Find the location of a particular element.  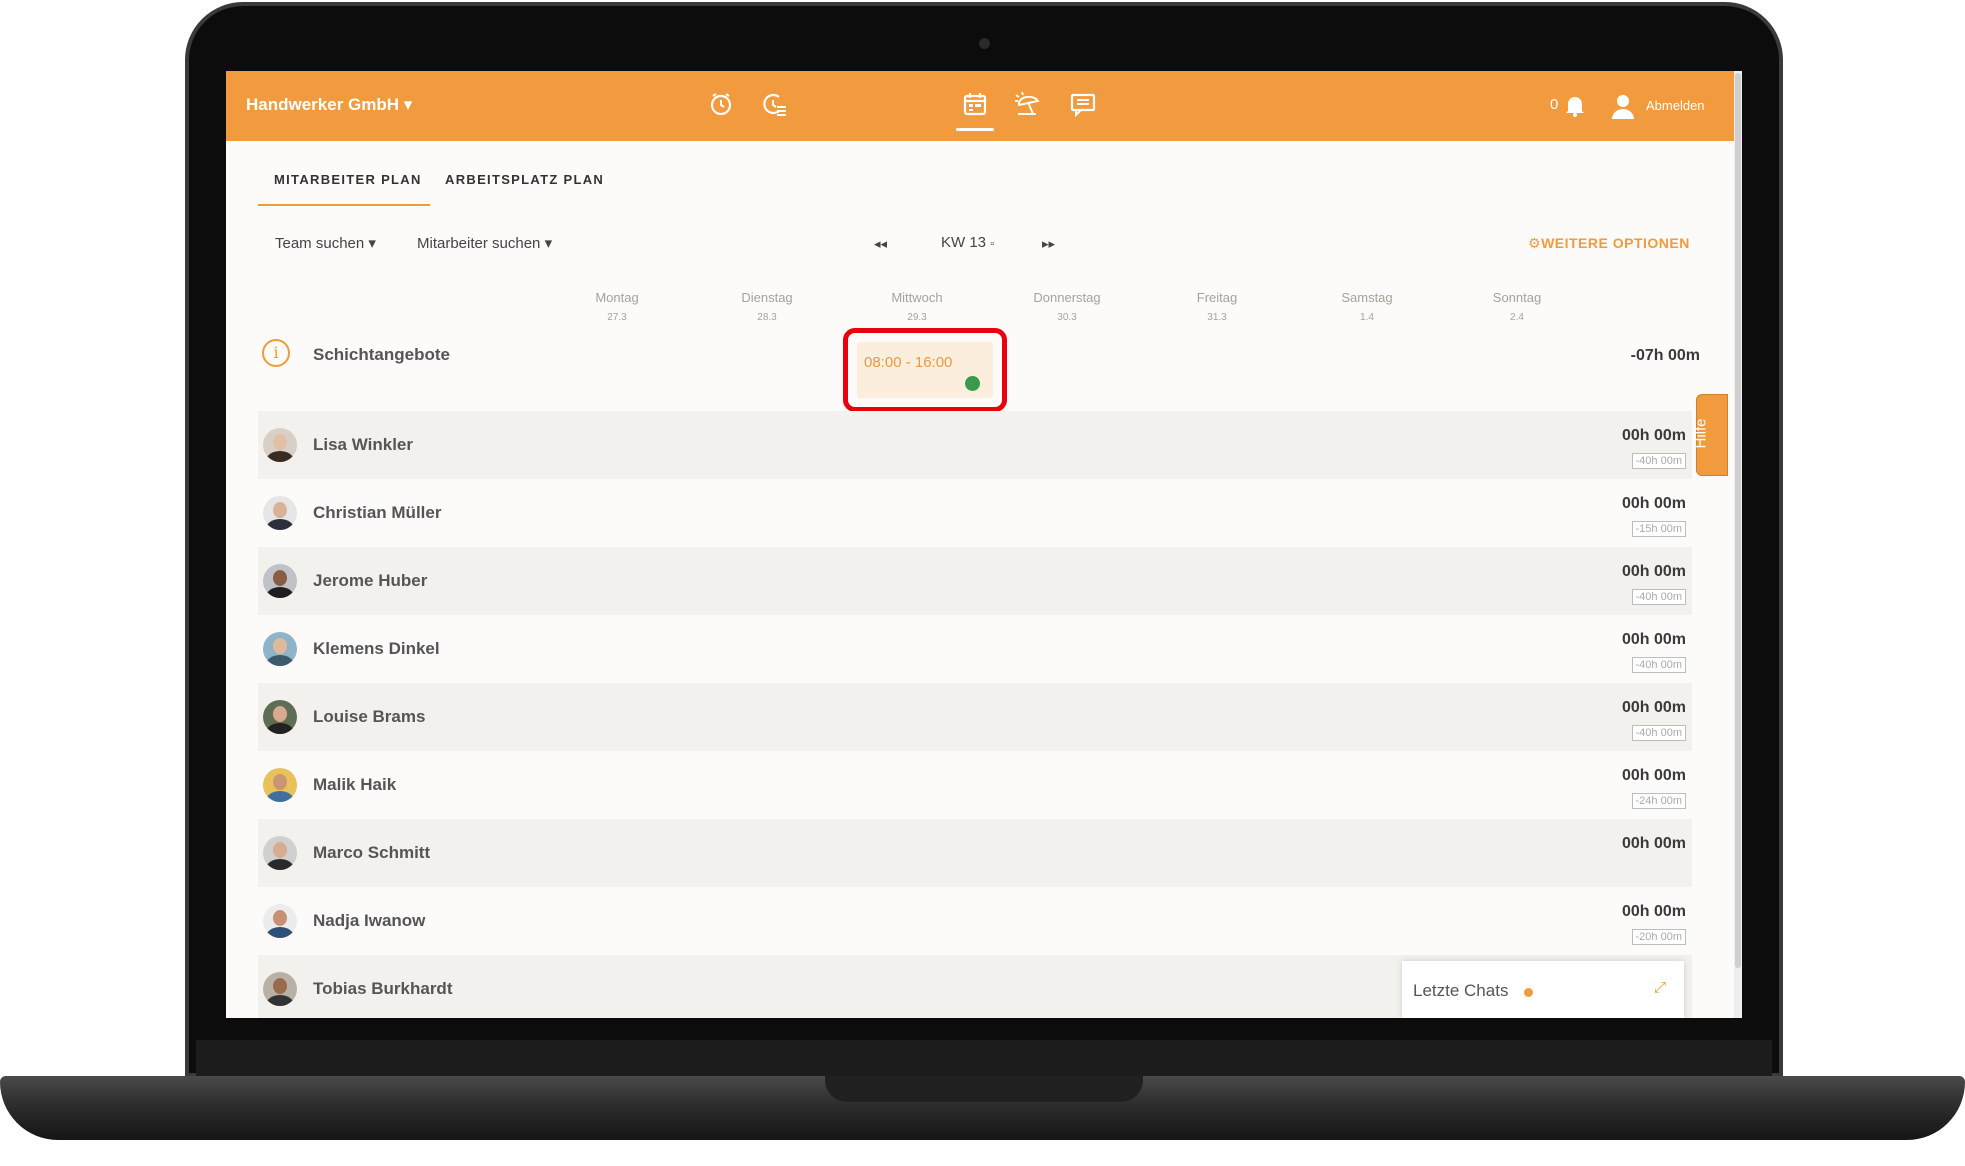

employee-target: -20h 00m is located at coordinates (1658, 937).